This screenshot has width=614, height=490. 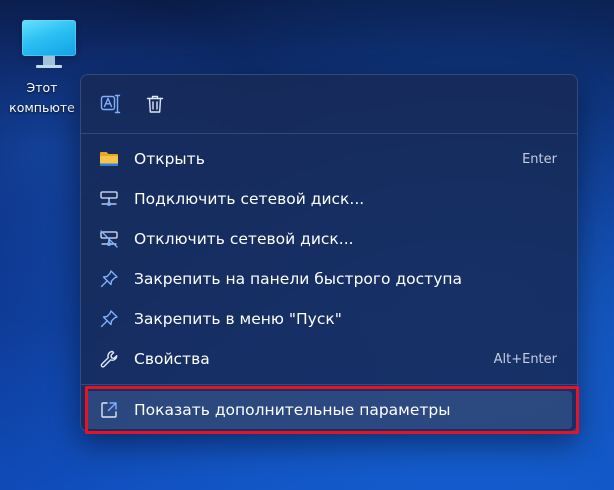 I want to click on disconnect-network-drive-icon, so click(x=109, y=239).